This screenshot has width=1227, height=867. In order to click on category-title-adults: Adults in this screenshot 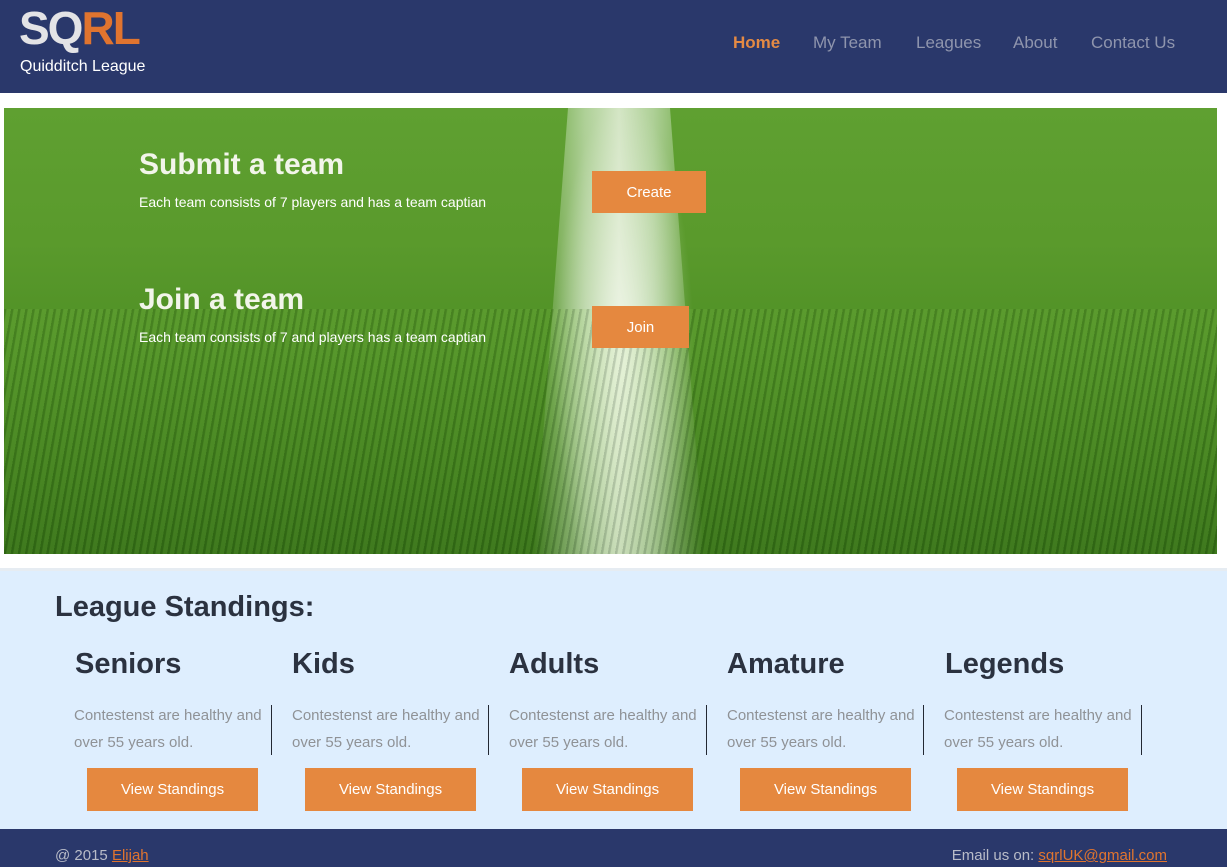, I will do `click(554, 664)`.